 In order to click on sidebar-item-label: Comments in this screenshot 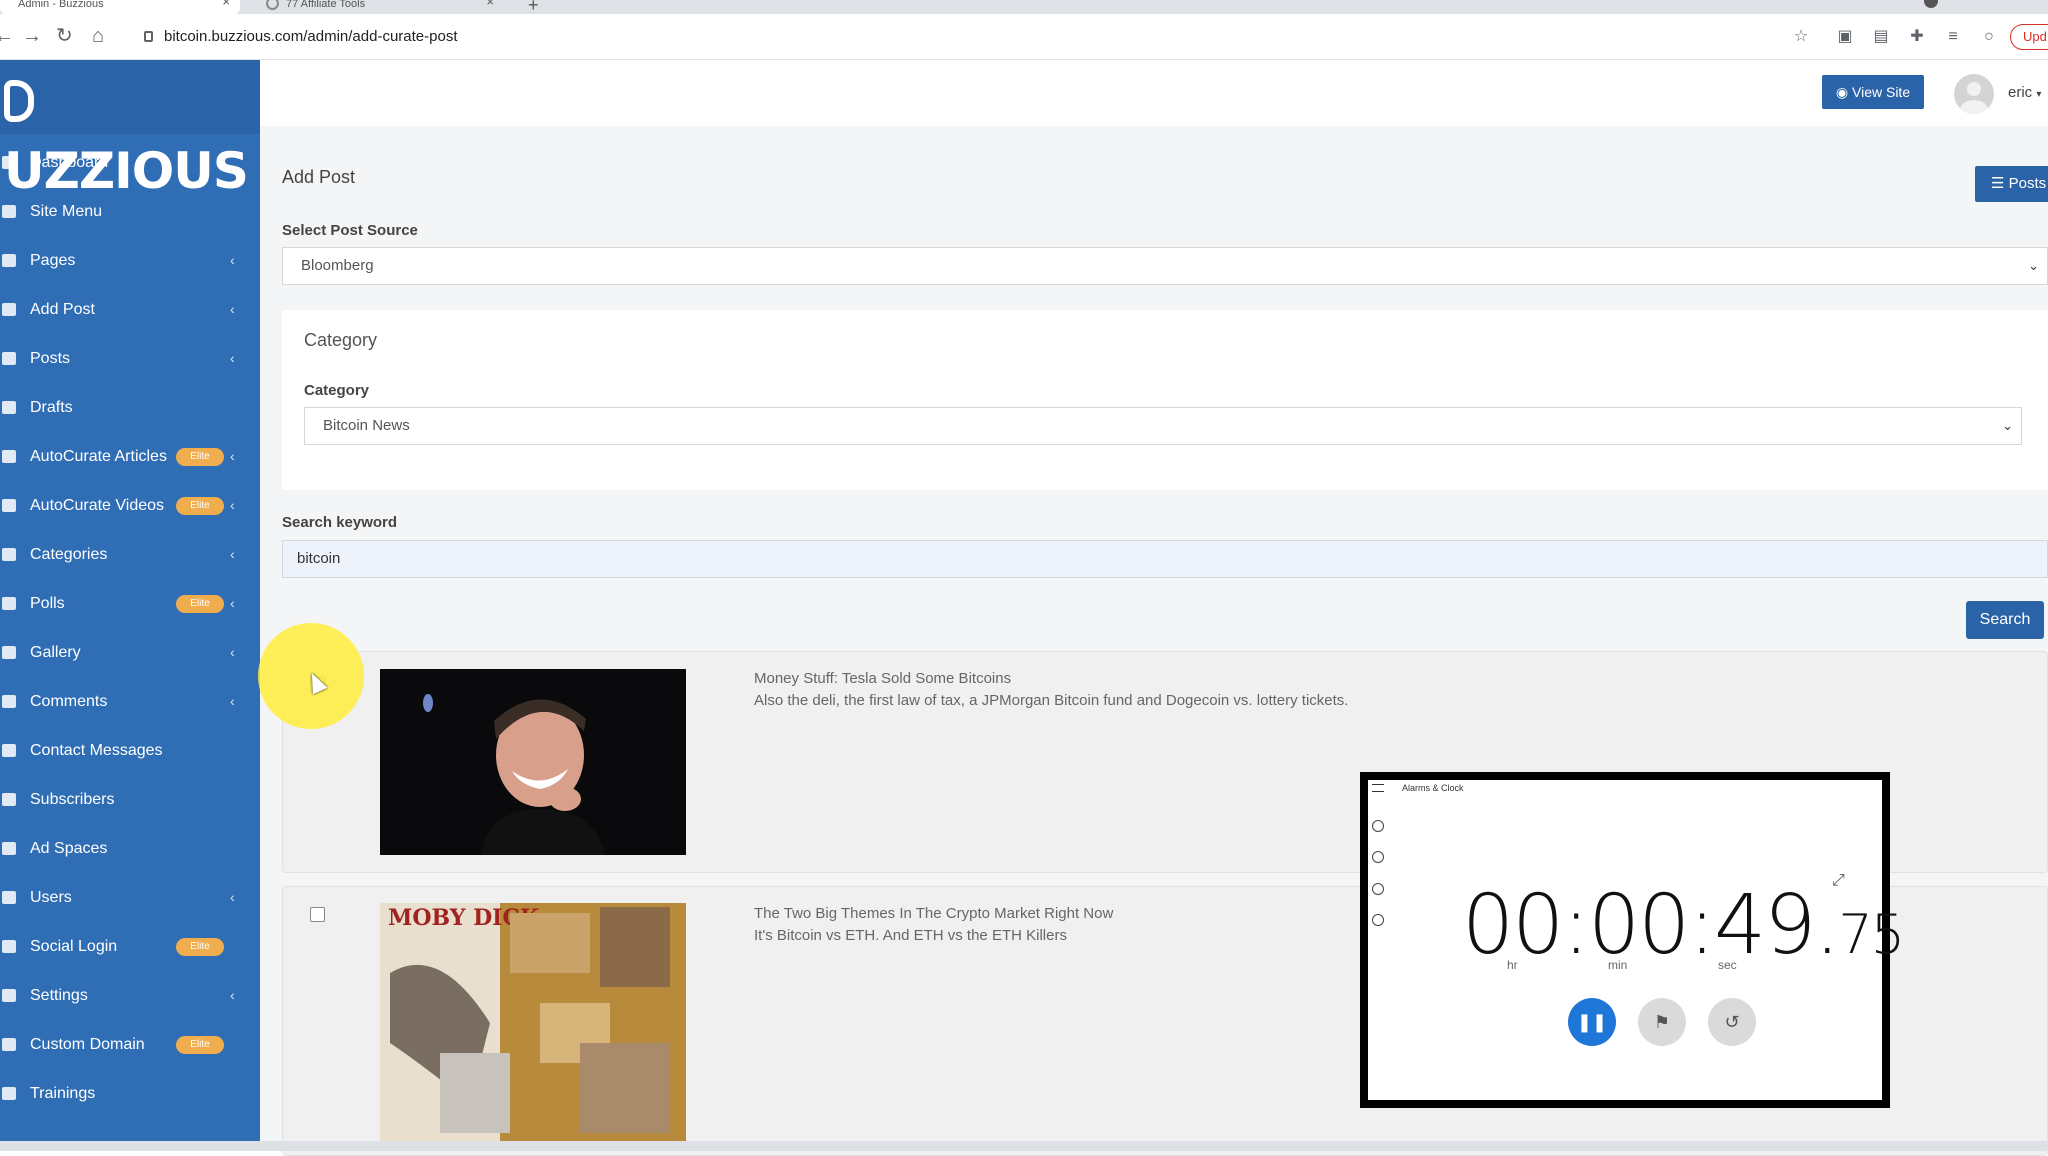, I will do `click(69, 701)`.